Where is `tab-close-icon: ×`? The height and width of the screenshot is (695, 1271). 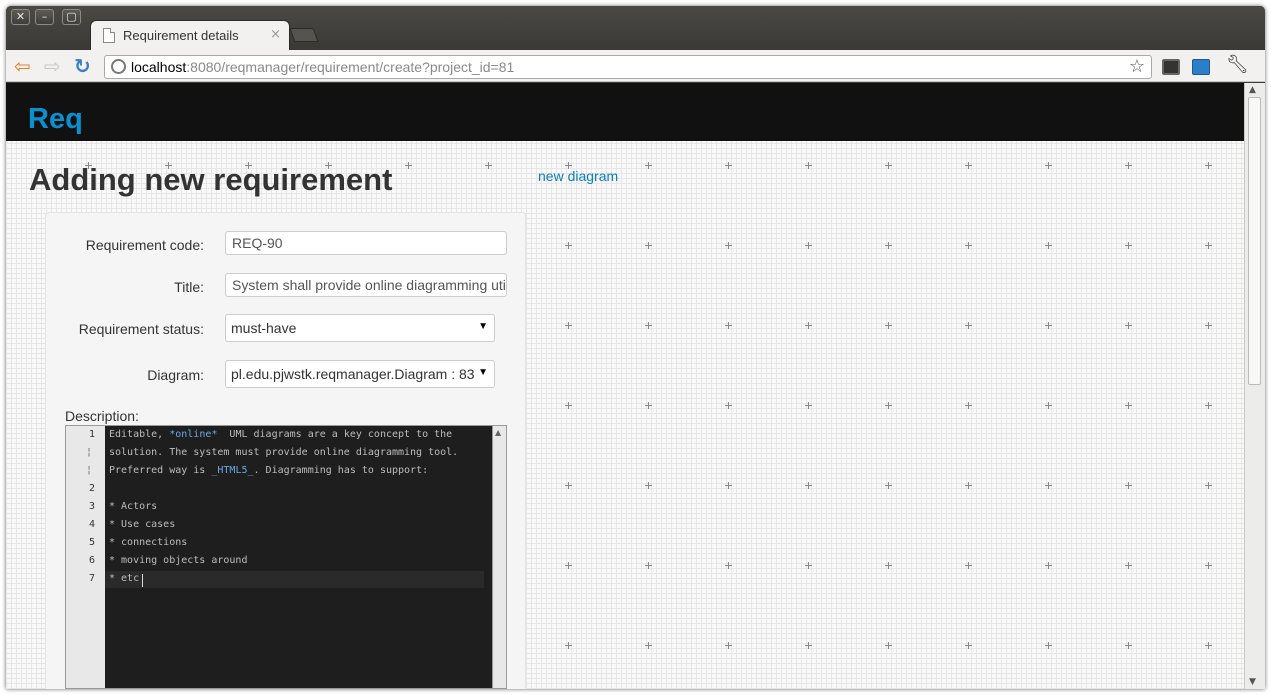 tab-close-icon: × is located at coordinates (275, 34).